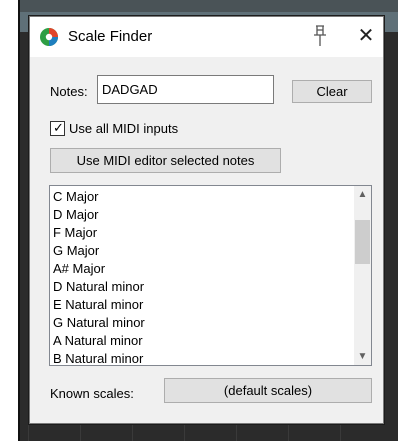 The image size is (404, 441). What do you see at coordinates (362, 356) in the screenshot?
I see `scroll-down-arrow-icon: ▼` at bounding box center [362, 356].